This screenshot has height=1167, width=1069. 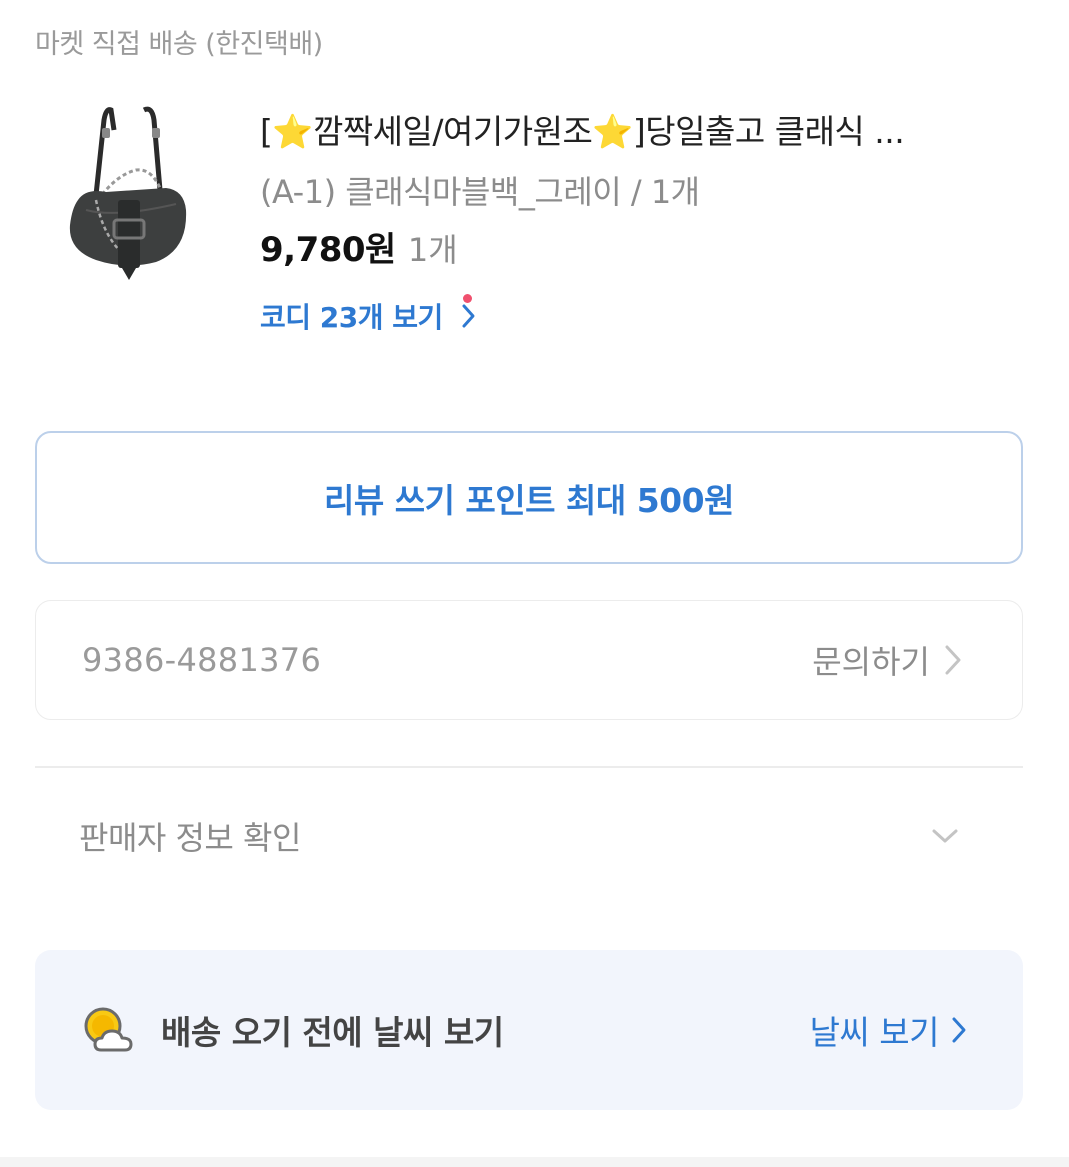 I want to click on product-thumbnail, so click(x=126, y=192).